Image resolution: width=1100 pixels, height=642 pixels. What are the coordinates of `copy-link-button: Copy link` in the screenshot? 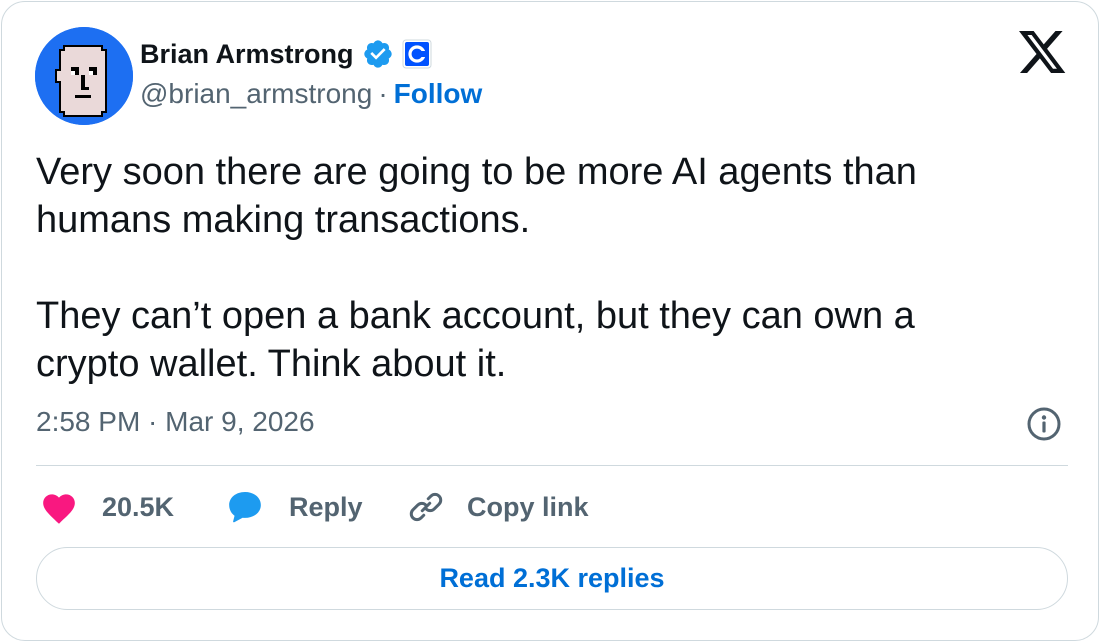 It's located at (498, 507).